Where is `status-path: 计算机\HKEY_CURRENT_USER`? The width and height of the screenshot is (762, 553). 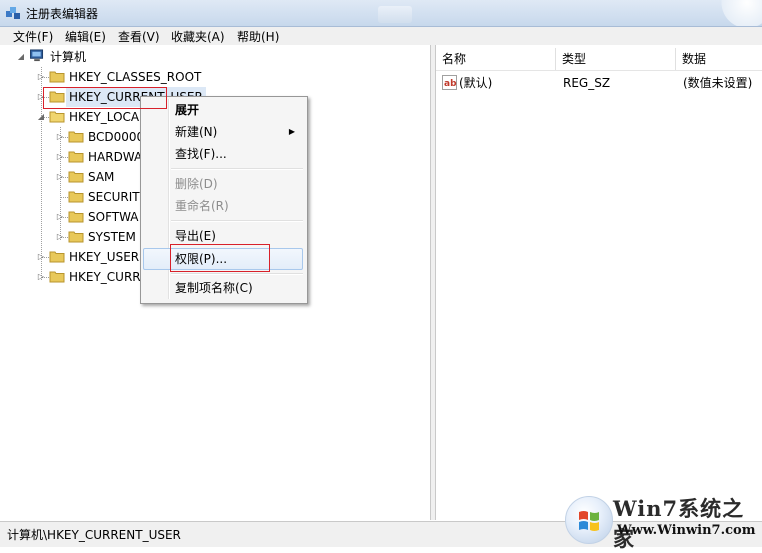 status-path: 计算机\HKEY_CURRENT_USER is located at coordinates (94, 535).